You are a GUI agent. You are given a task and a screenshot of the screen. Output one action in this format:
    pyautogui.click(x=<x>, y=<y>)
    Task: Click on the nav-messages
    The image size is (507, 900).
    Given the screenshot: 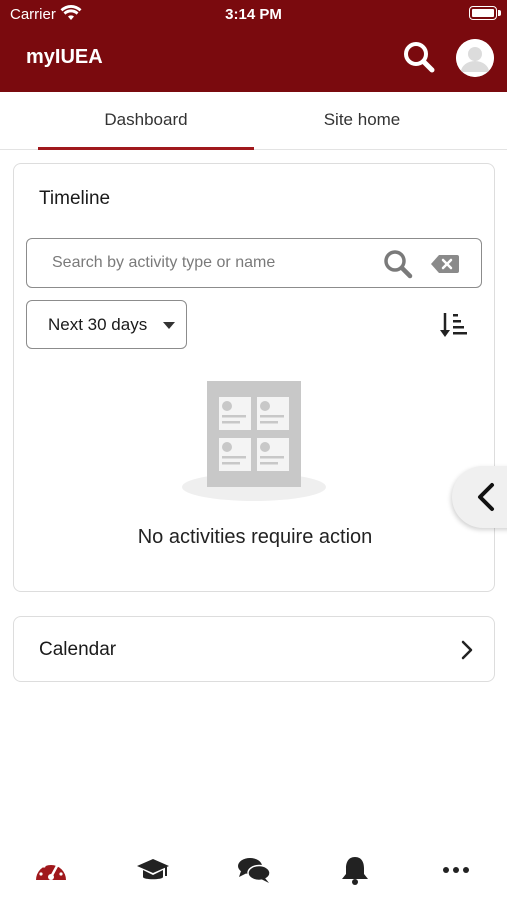 What is the action you would take?
    pyautogui.click(x=254, y=870)
    